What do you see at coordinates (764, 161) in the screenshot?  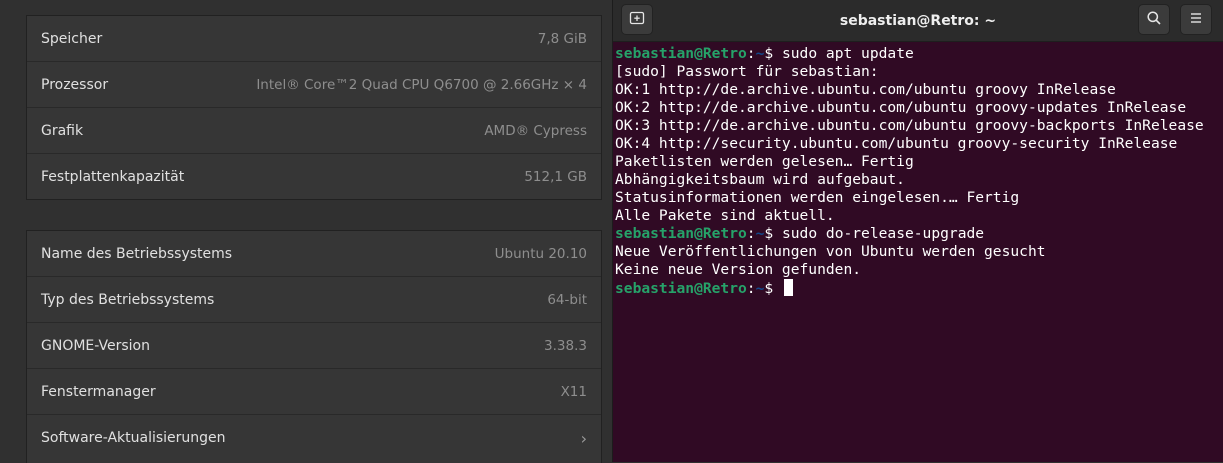 I see `terminal-output-line: Paketlisten werden gelesen… Fertig` at bounding box center [764, 161].